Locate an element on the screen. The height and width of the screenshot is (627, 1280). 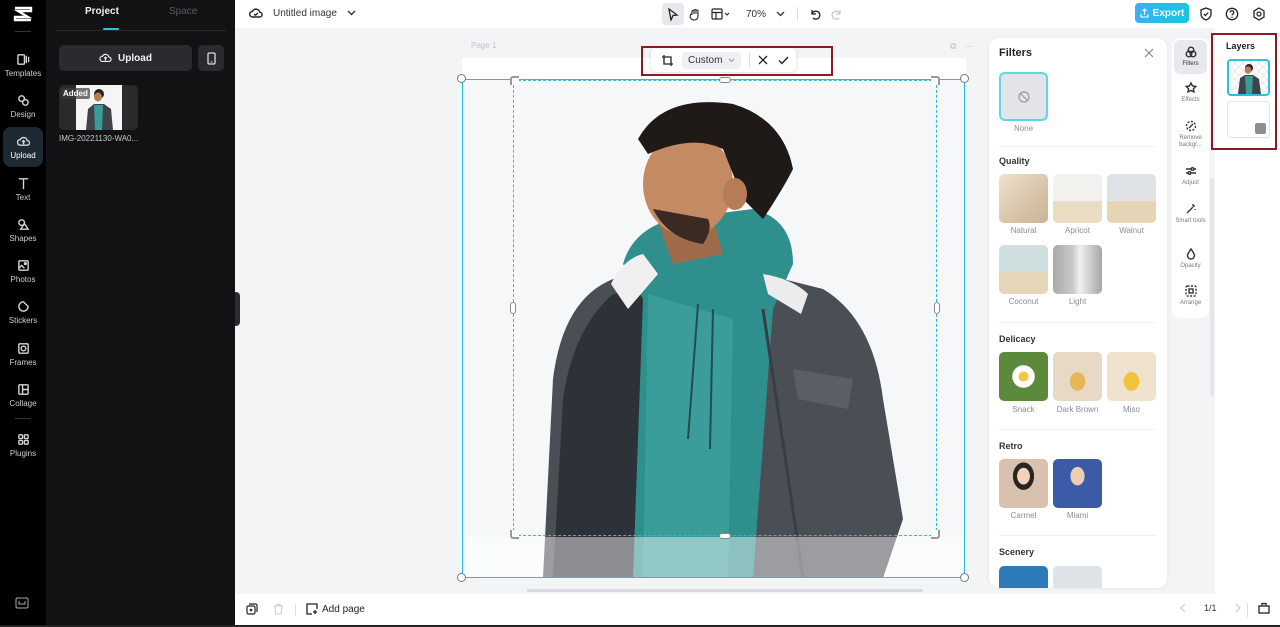
added-badge: Added is located at coordinates (75, 93).